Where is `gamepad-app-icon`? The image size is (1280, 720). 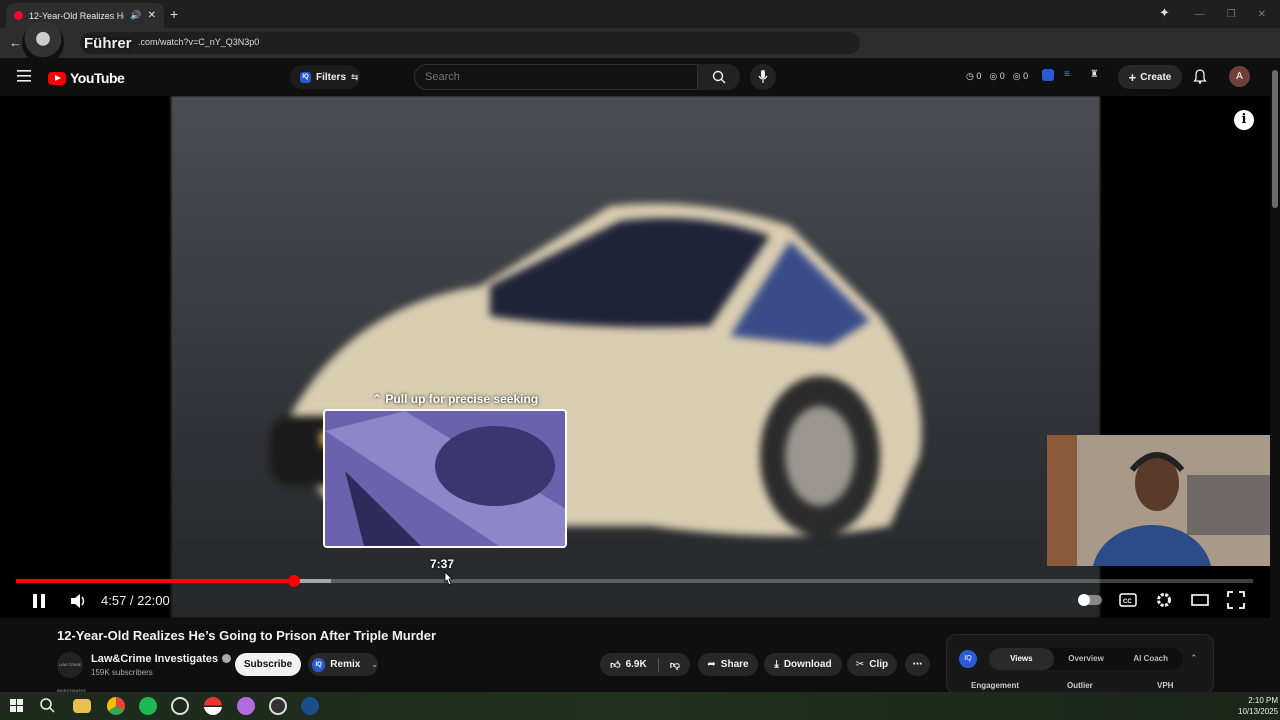
gamepad-app-icon is located at coordinates (180, 706).